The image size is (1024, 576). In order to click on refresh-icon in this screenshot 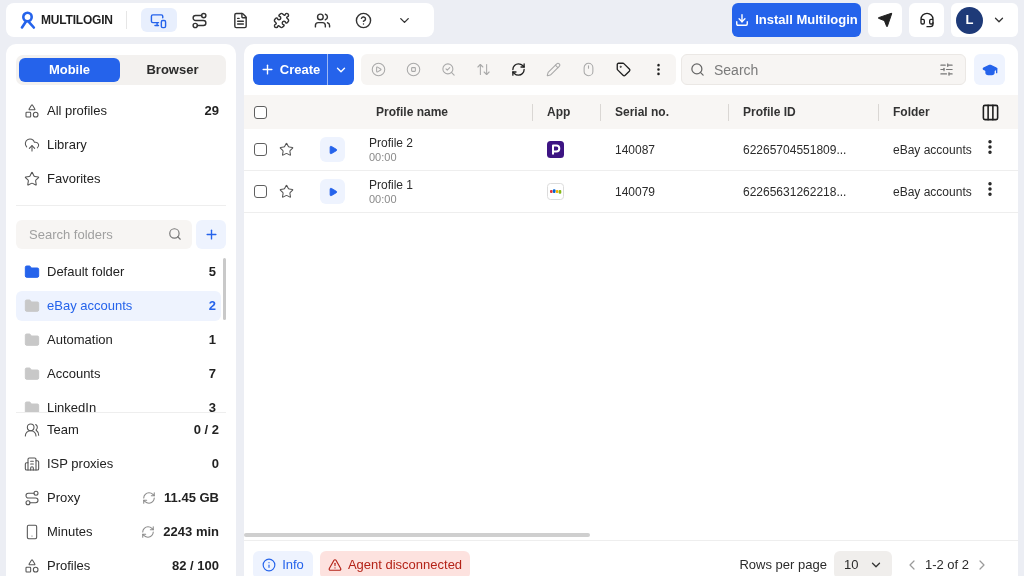, I will do `click(518, 69)`.